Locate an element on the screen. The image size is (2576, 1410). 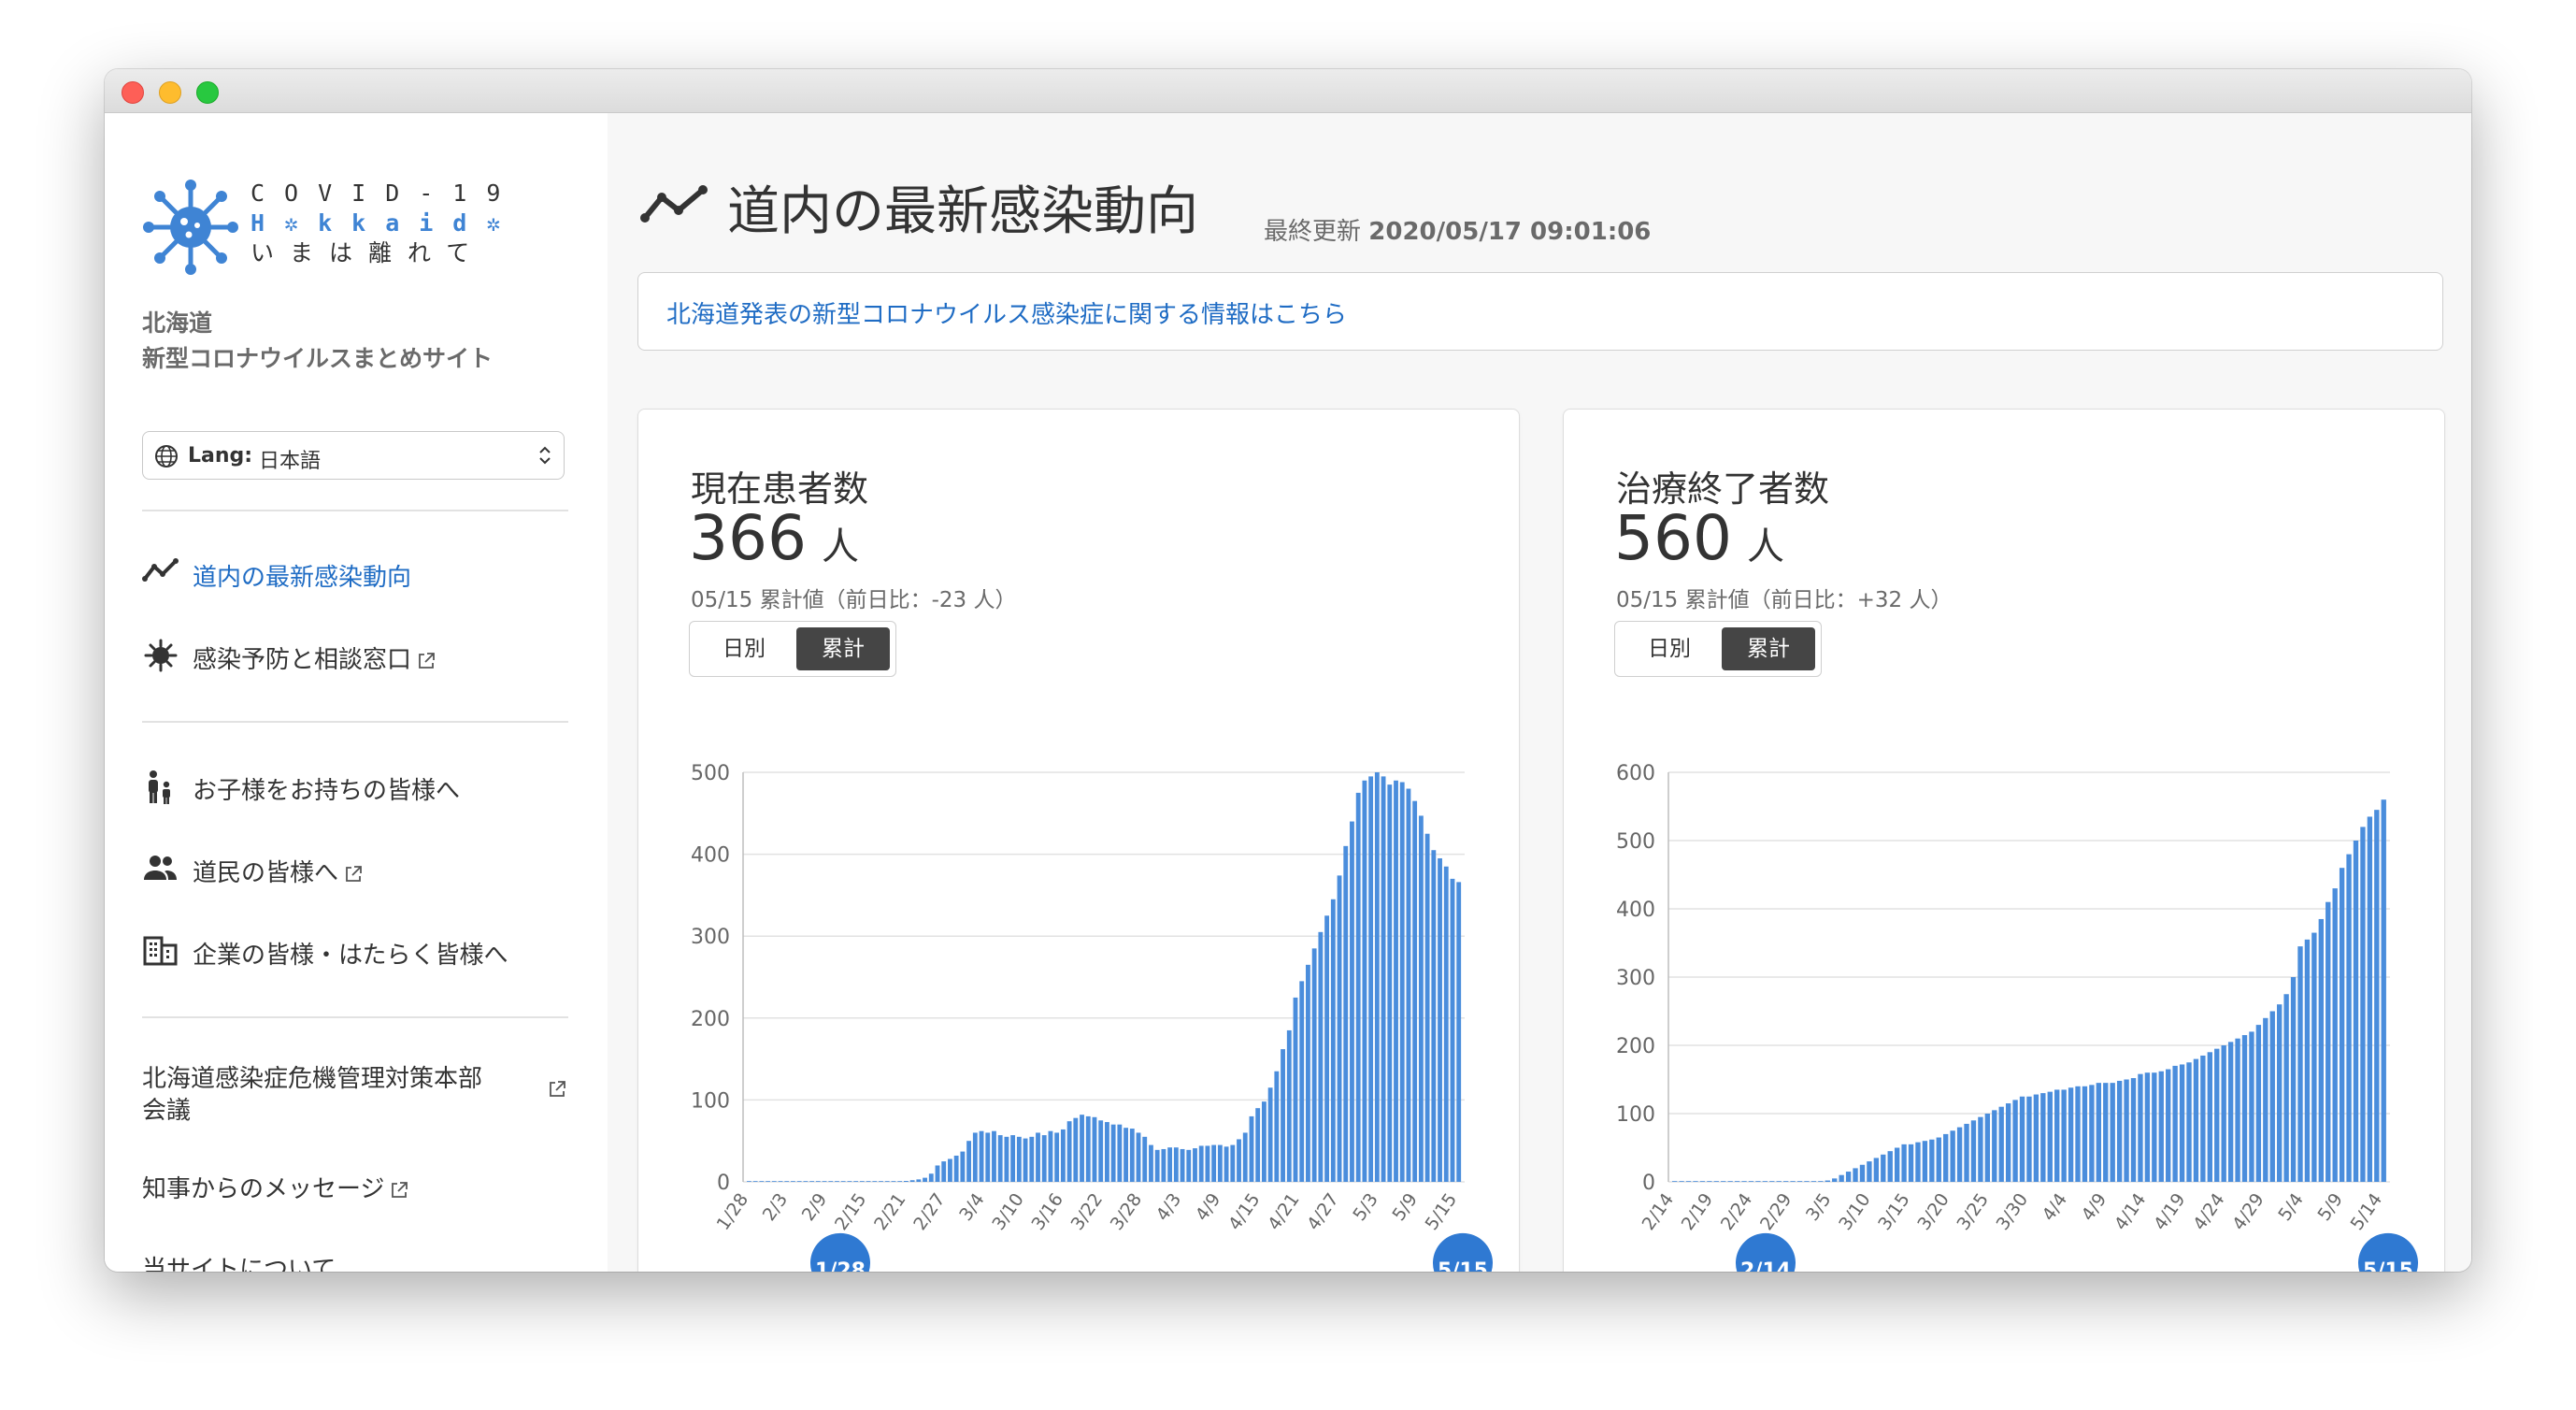
nav-label: 感染予防と相談窓口 is located at coordinates (302, 660).